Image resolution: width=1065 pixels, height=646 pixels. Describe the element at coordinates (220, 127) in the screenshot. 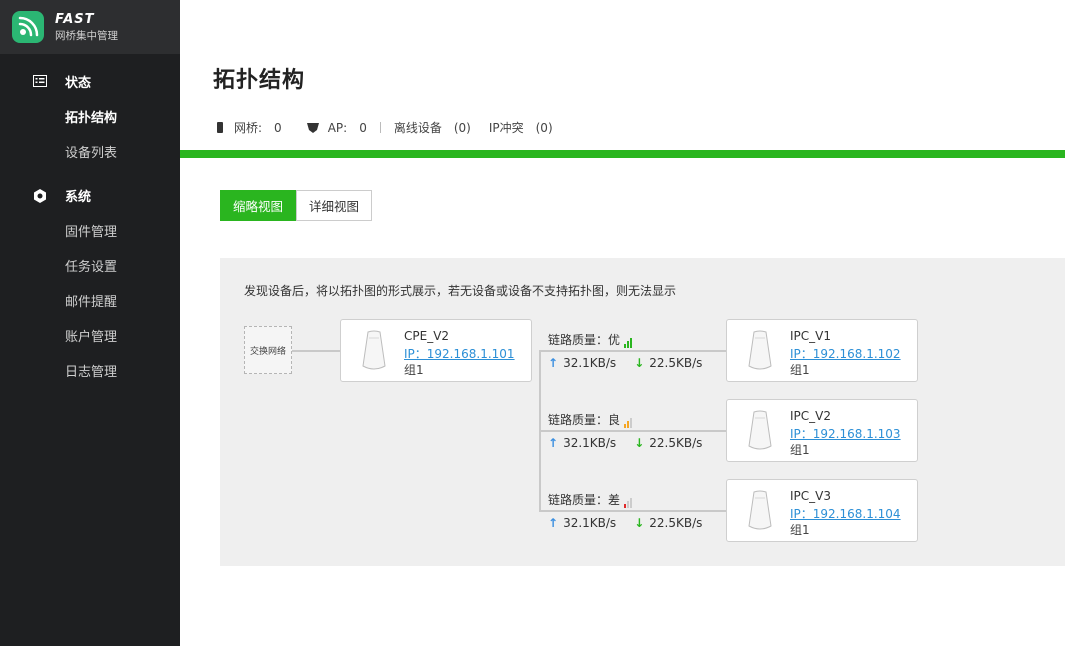

I see `bridge-icon` at that location.